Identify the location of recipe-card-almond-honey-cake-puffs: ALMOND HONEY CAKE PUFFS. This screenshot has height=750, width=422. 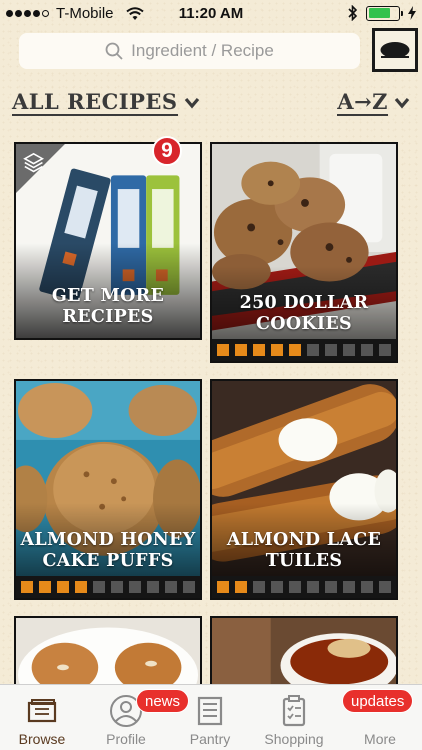
(108, 489).